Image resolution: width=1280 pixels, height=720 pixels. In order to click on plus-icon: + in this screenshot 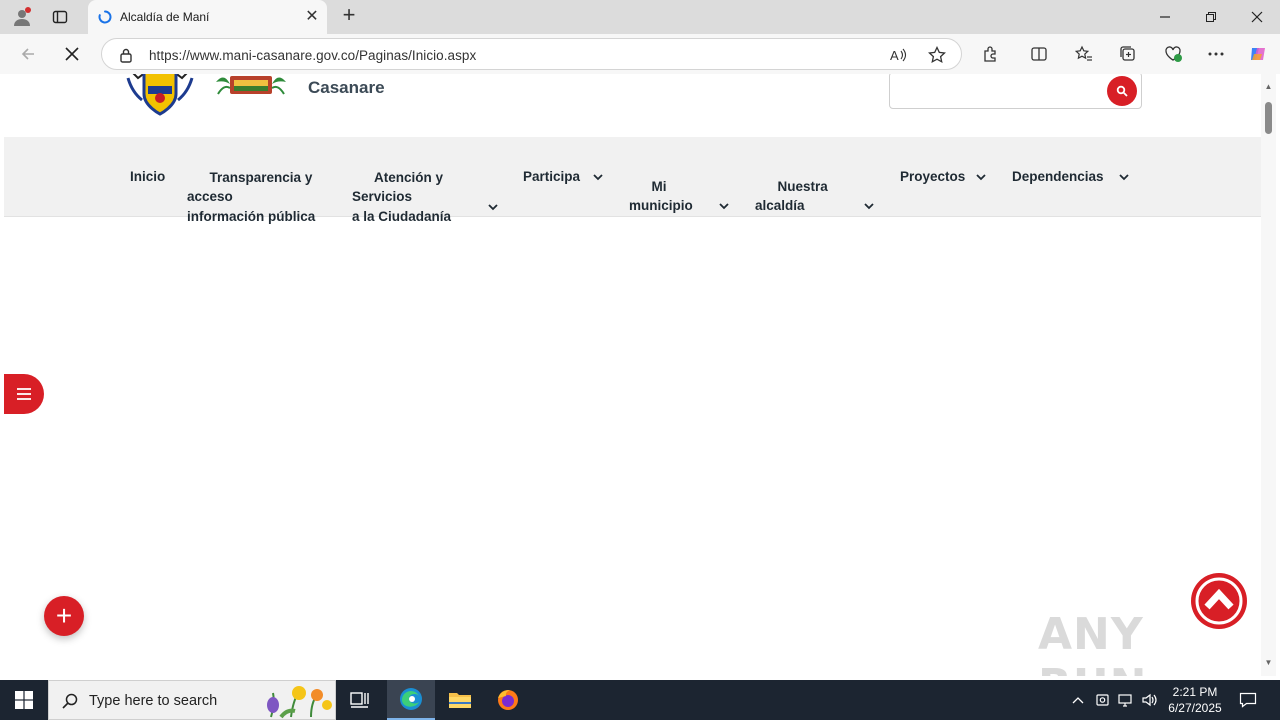, I will do `click(64, 615)`.